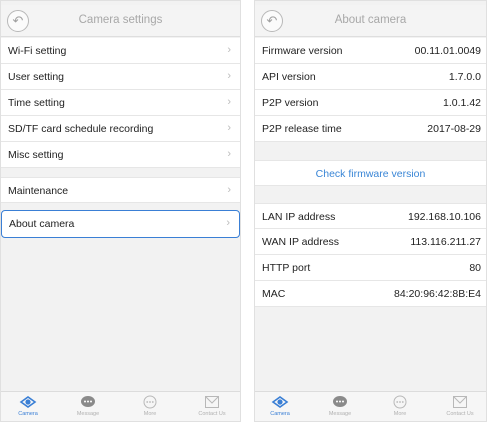  I want to click on info-row-wan-ip: WAN IP address 113.116.211.27, so click(370, 242).